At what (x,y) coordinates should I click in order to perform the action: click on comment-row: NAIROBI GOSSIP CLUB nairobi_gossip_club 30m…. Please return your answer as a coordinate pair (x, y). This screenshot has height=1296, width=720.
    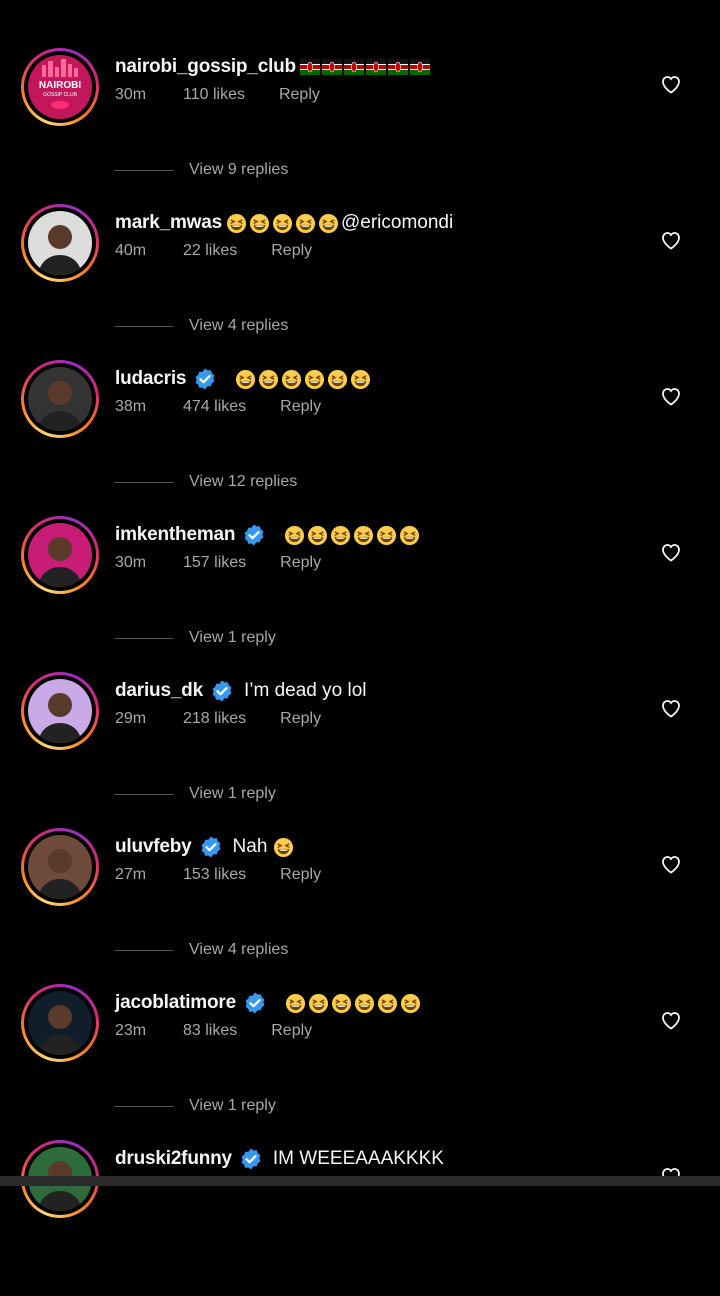
    Looking at the image, I should click on (360, 126).